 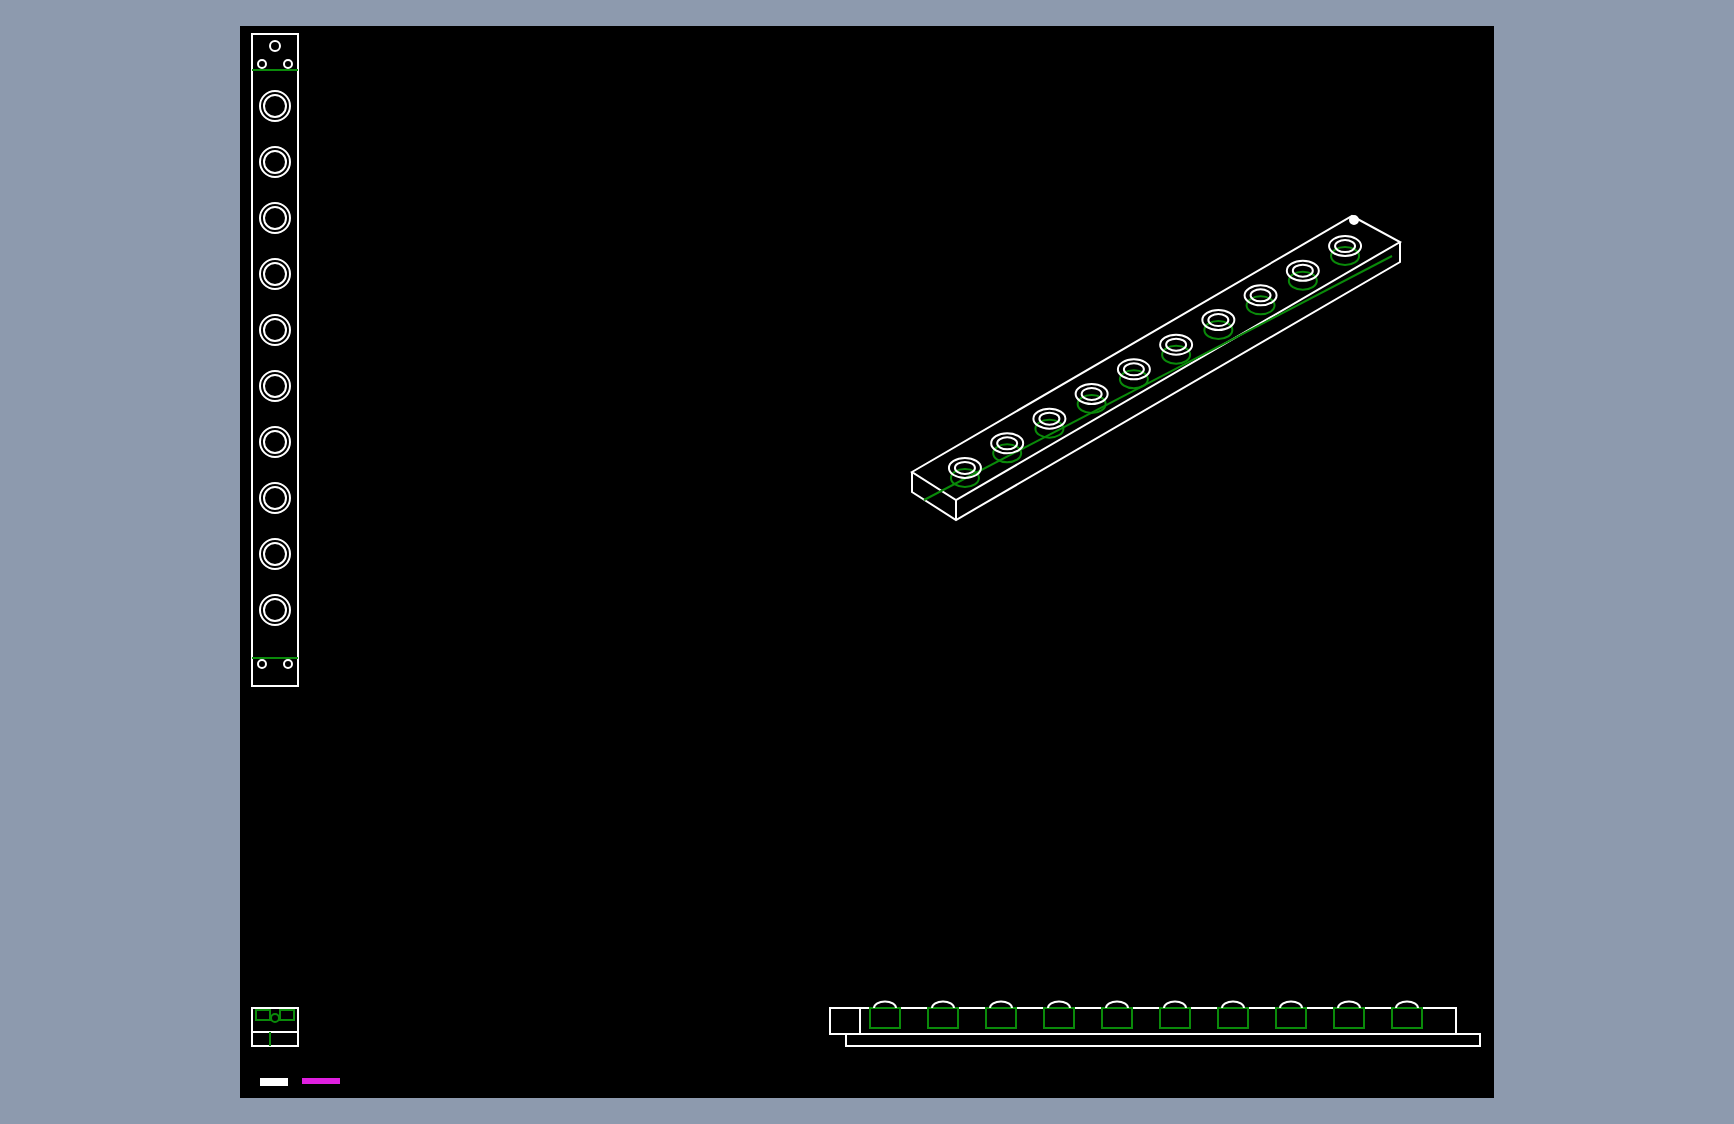 I want to click on title-marks-drawing, so click(x=300, y=1082).